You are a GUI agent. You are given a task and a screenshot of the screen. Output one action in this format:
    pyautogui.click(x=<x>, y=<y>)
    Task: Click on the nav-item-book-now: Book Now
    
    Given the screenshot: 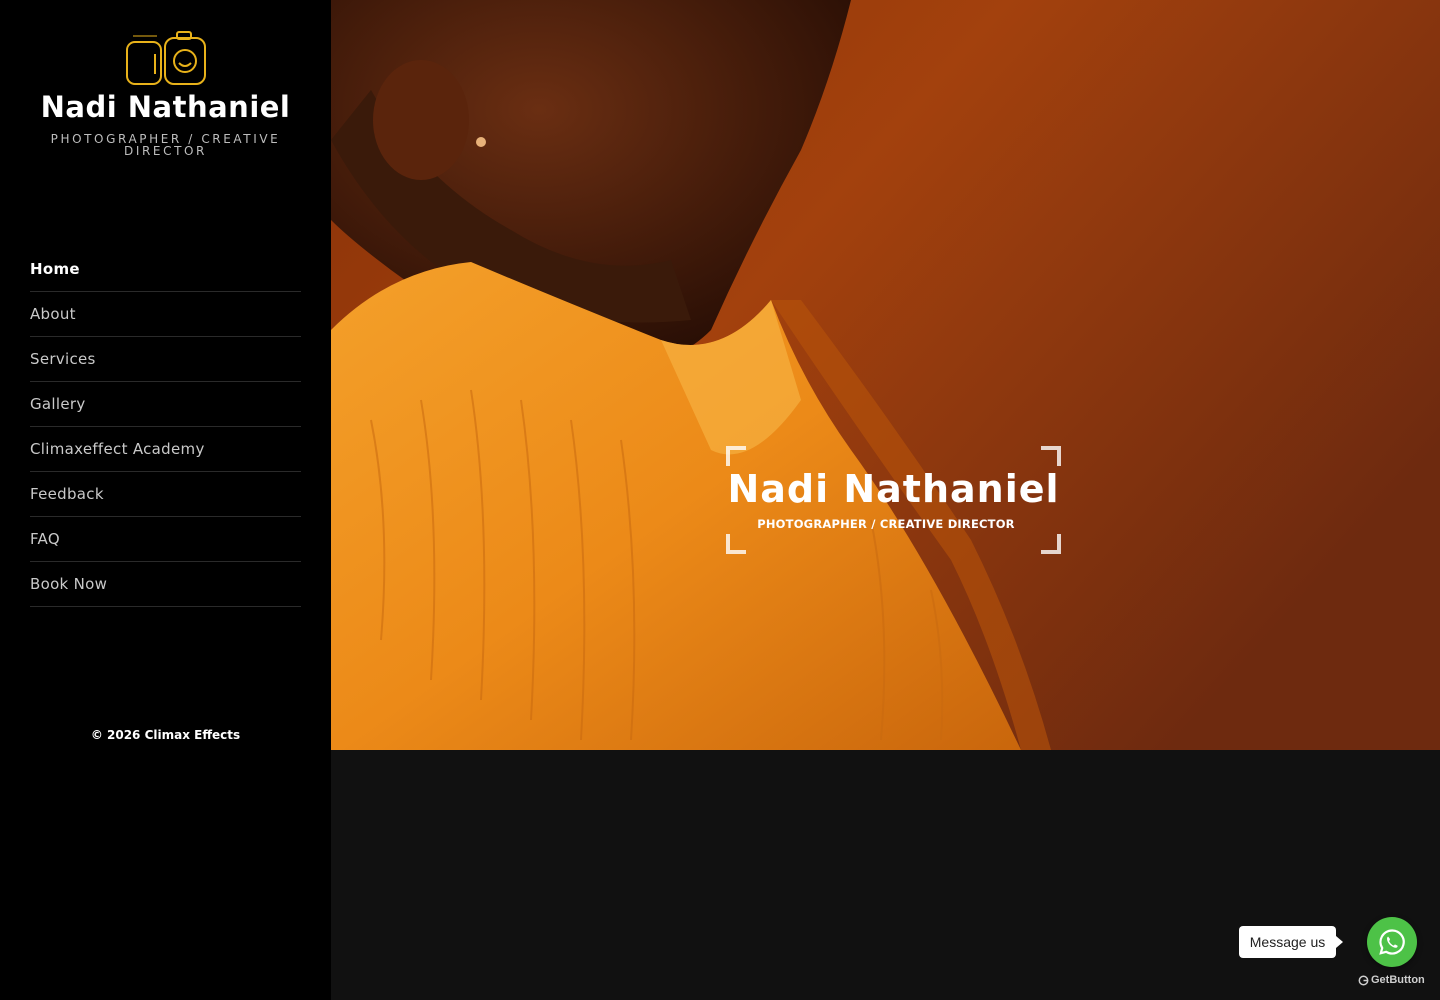 What is the action you would take?
    pyautogui.click(x=165, y=584)
    